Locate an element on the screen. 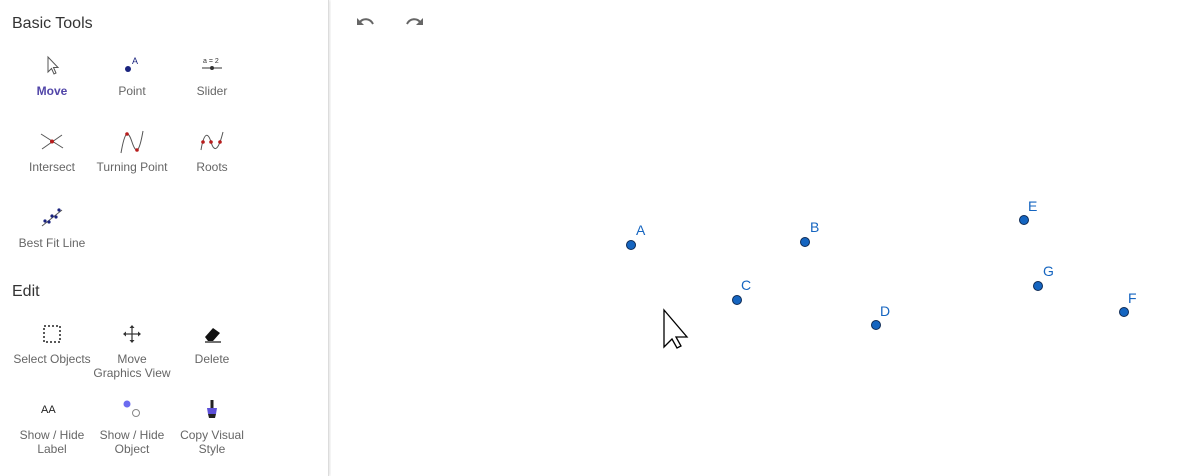 The width and height of the screenshot is (1192, 476). select-objects-icon is located at coordinates (52, 334).